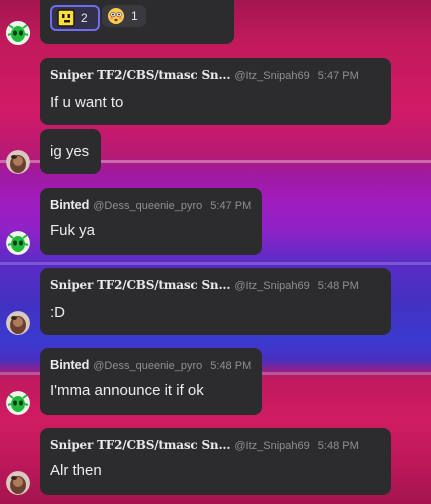 This screenshot has width=431, height=504. Describe the element at coordinates (215, 263) in the screenshot. I see `background-streak` at that location.